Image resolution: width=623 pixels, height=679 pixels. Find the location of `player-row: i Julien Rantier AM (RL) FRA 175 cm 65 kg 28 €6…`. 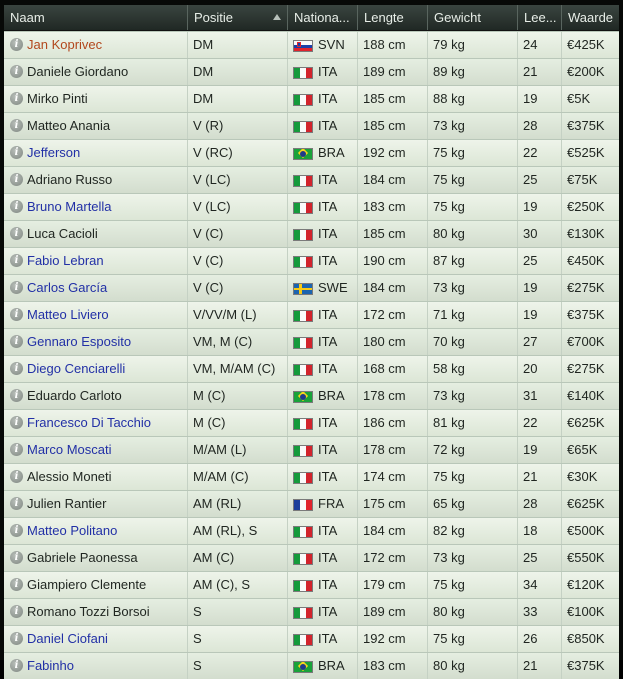

player-row: i Julien Rantier AM (RL) FRA 175 cm 65 kg 28 €6… is located at coordinates (311, 503).